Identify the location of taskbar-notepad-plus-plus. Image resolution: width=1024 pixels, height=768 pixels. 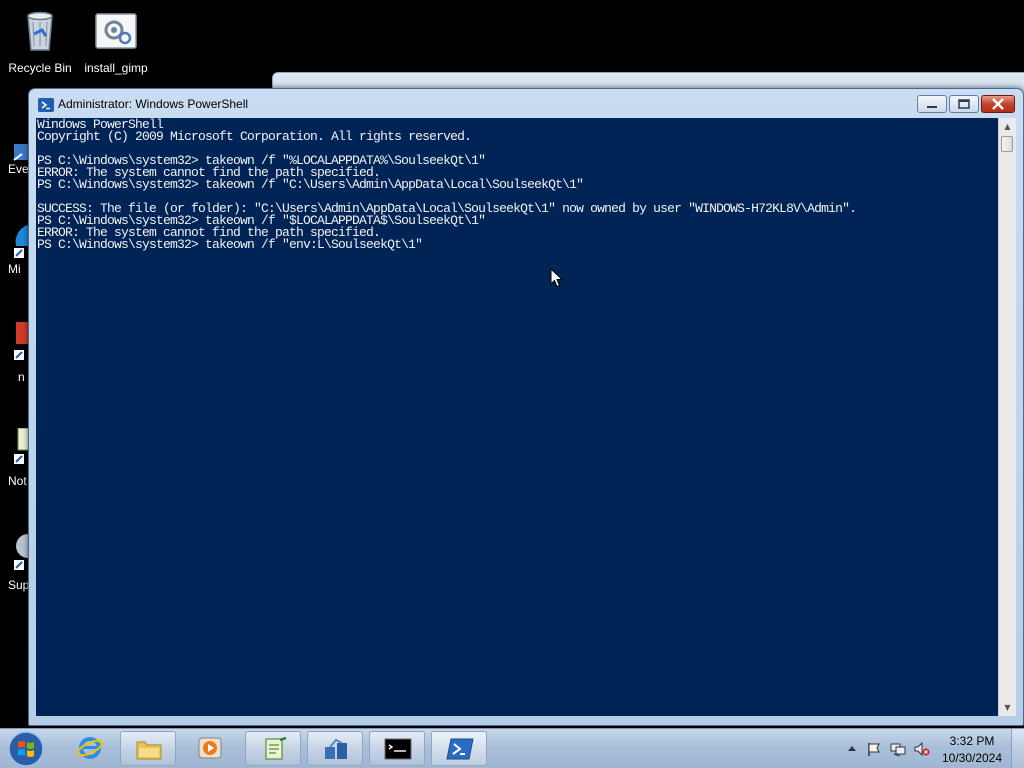
(273, 748).